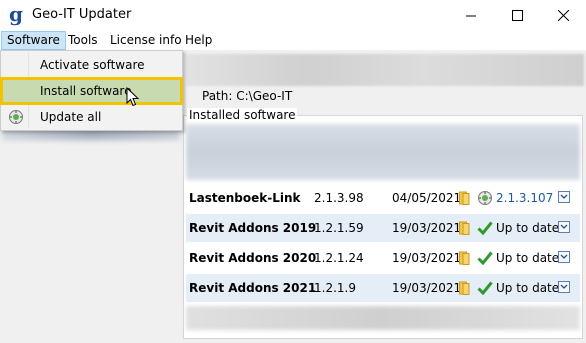 This screenshot has width=586, height=343. I want to click on menu-license-info: License info, so click(146, 40).